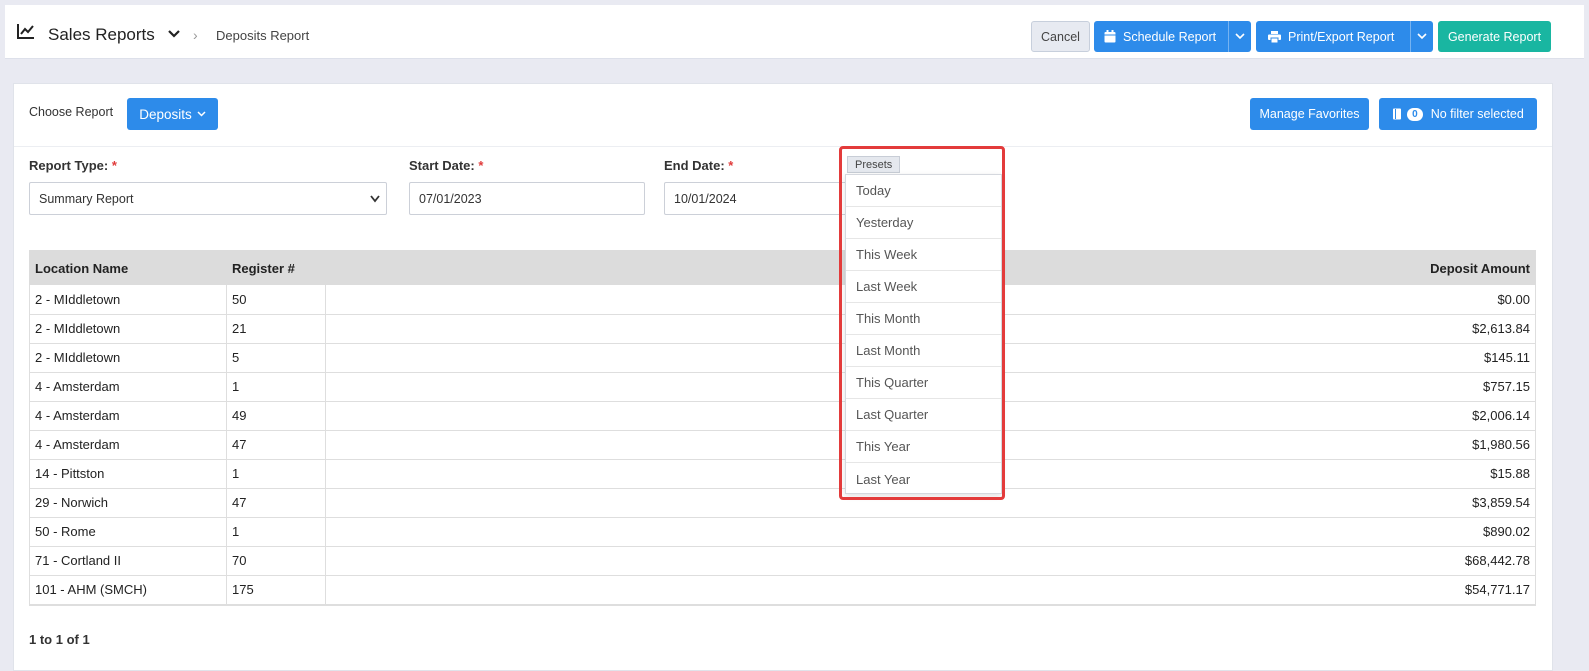 Image resolution: width=1589 pixels, height=671 pixels. Describe the element at coordinates (705, 198) in the screenshot. I see `end-date-value: 10/01/2024` at that location.